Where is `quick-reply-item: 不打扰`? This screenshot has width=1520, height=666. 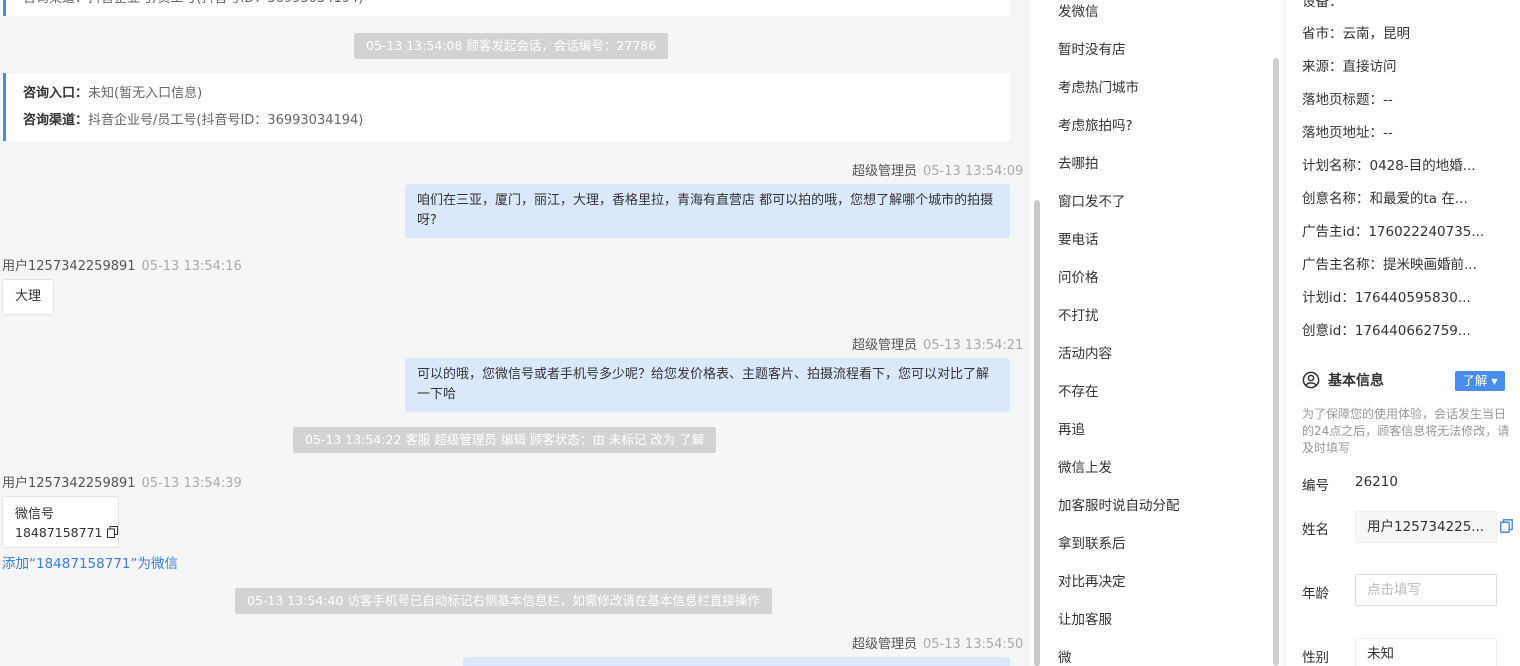 quick-reply-item: 不打扰 is located at coordinates (1157, 323).